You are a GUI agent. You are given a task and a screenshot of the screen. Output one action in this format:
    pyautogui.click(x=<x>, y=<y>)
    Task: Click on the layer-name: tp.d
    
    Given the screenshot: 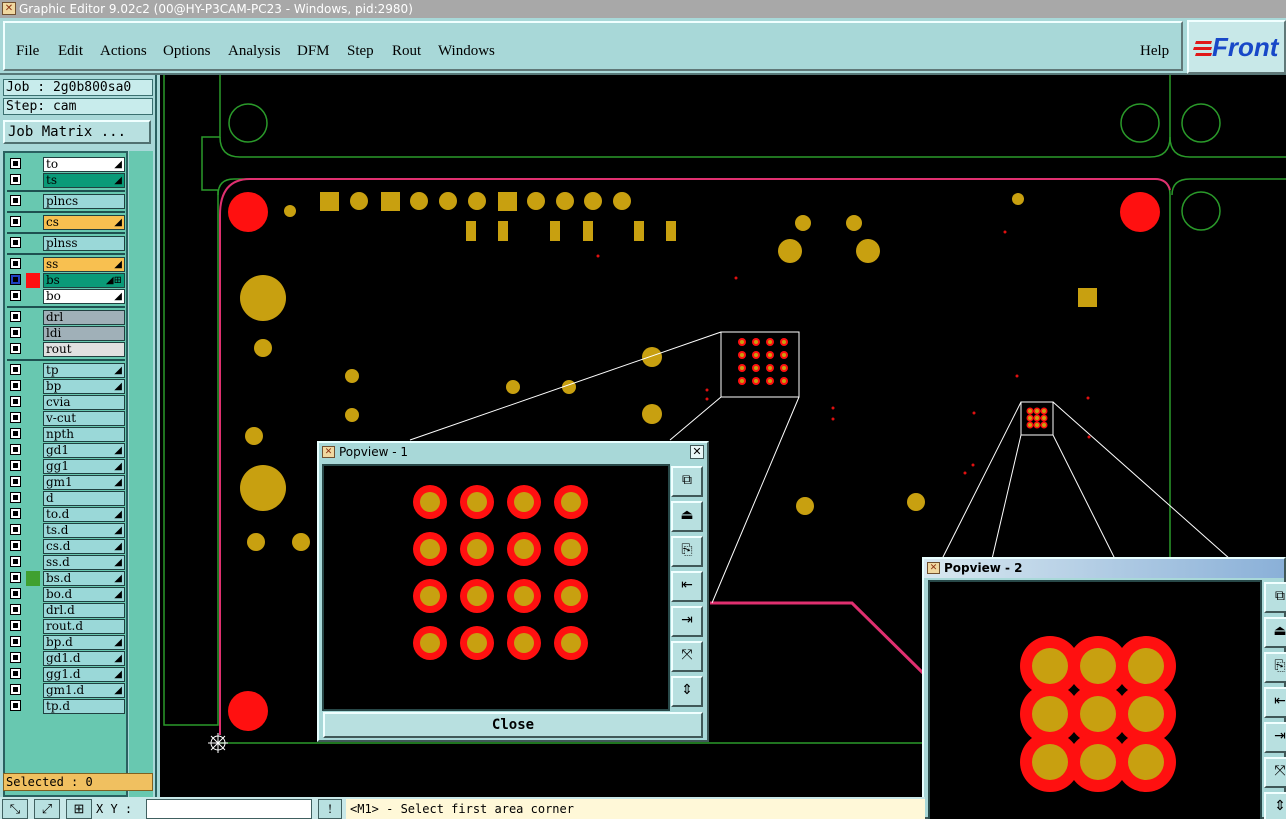 What is the action you would take?
    pyautogui.click(x=84, y=706)
    